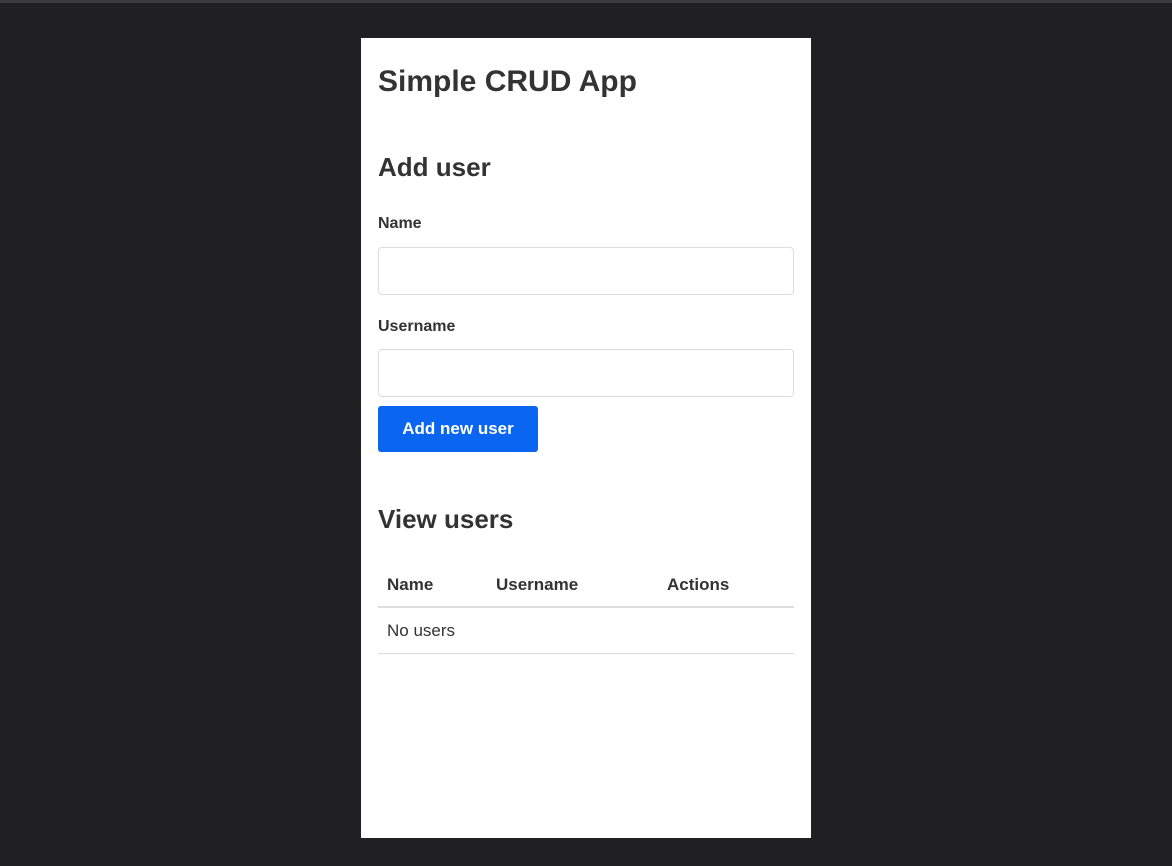 This screenshot has width=1172, height=866. What do you see at coordinates (400, 223) in the screenshot?
I see `name-label: Name` at bounding box center [400, 223].